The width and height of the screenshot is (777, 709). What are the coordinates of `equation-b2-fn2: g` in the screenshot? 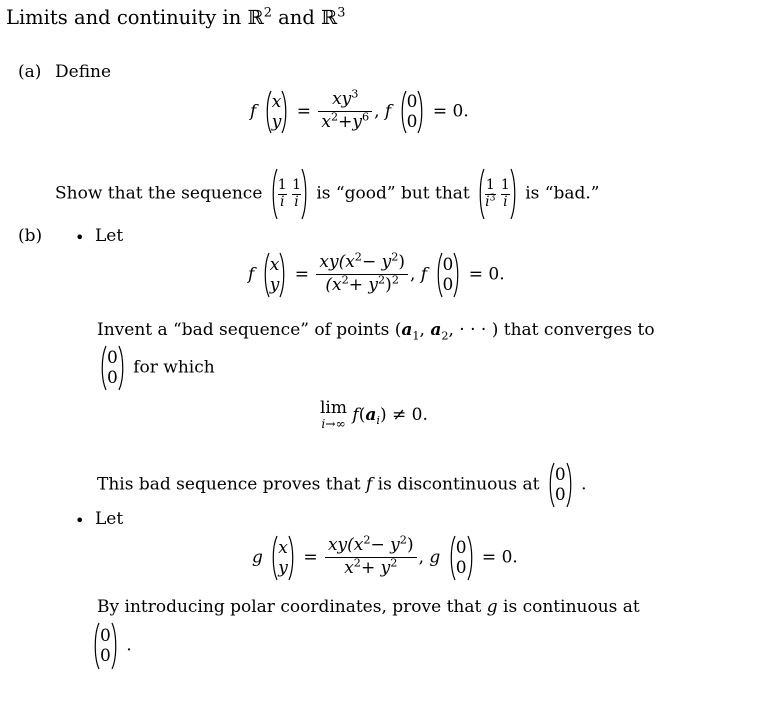 It's located at (435, 557).